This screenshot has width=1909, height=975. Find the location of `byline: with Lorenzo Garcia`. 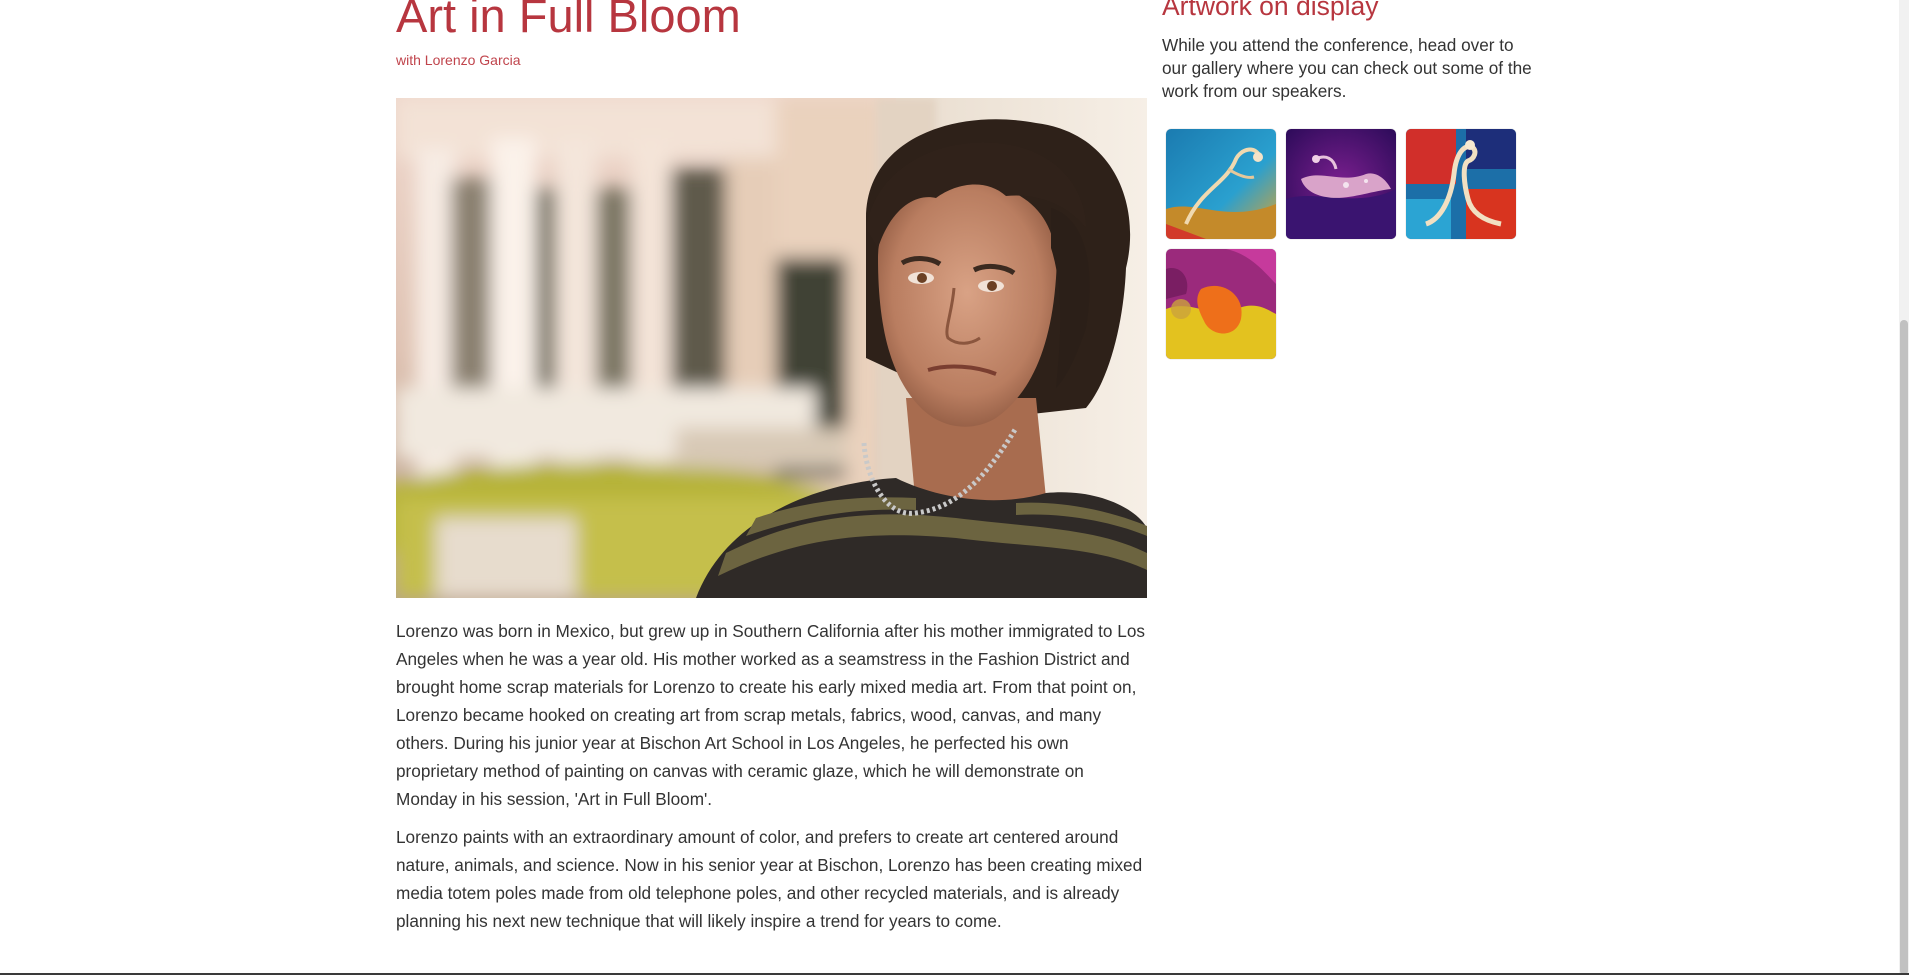

byline: with Lorenzo Garcia is located at coordinates (458, 60).